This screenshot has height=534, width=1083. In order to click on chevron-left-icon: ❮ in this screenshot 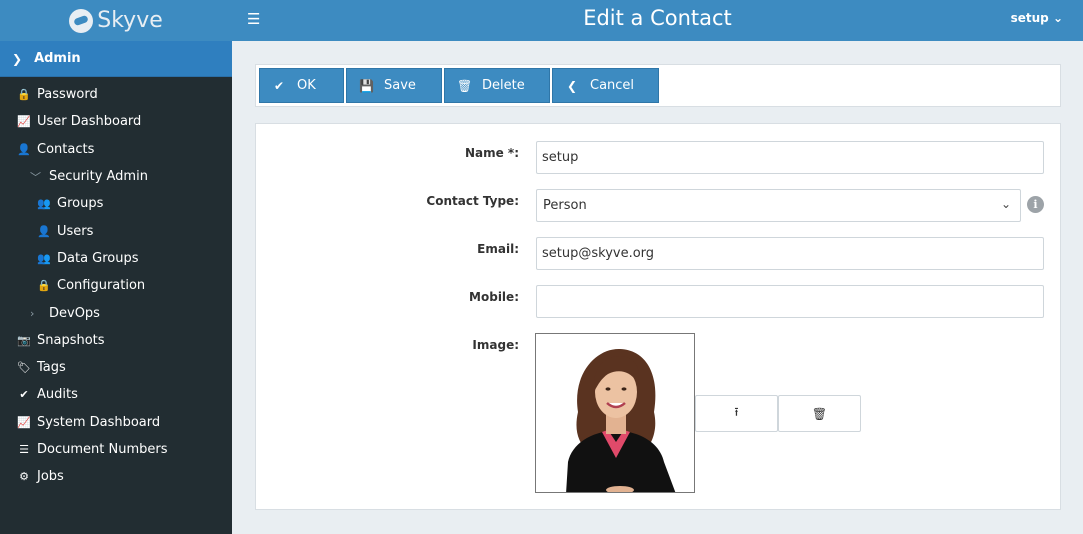, I will do `click(572, 85)`.